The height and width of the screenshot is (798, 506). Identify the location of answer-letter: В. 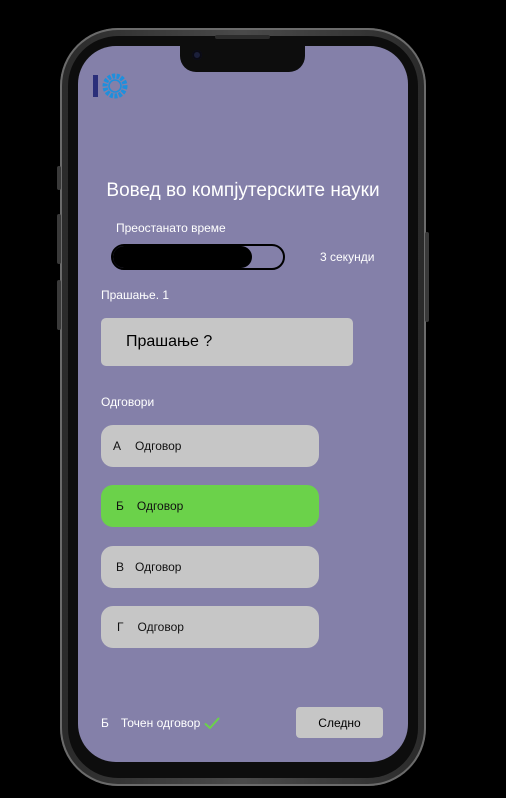
(120, 567).